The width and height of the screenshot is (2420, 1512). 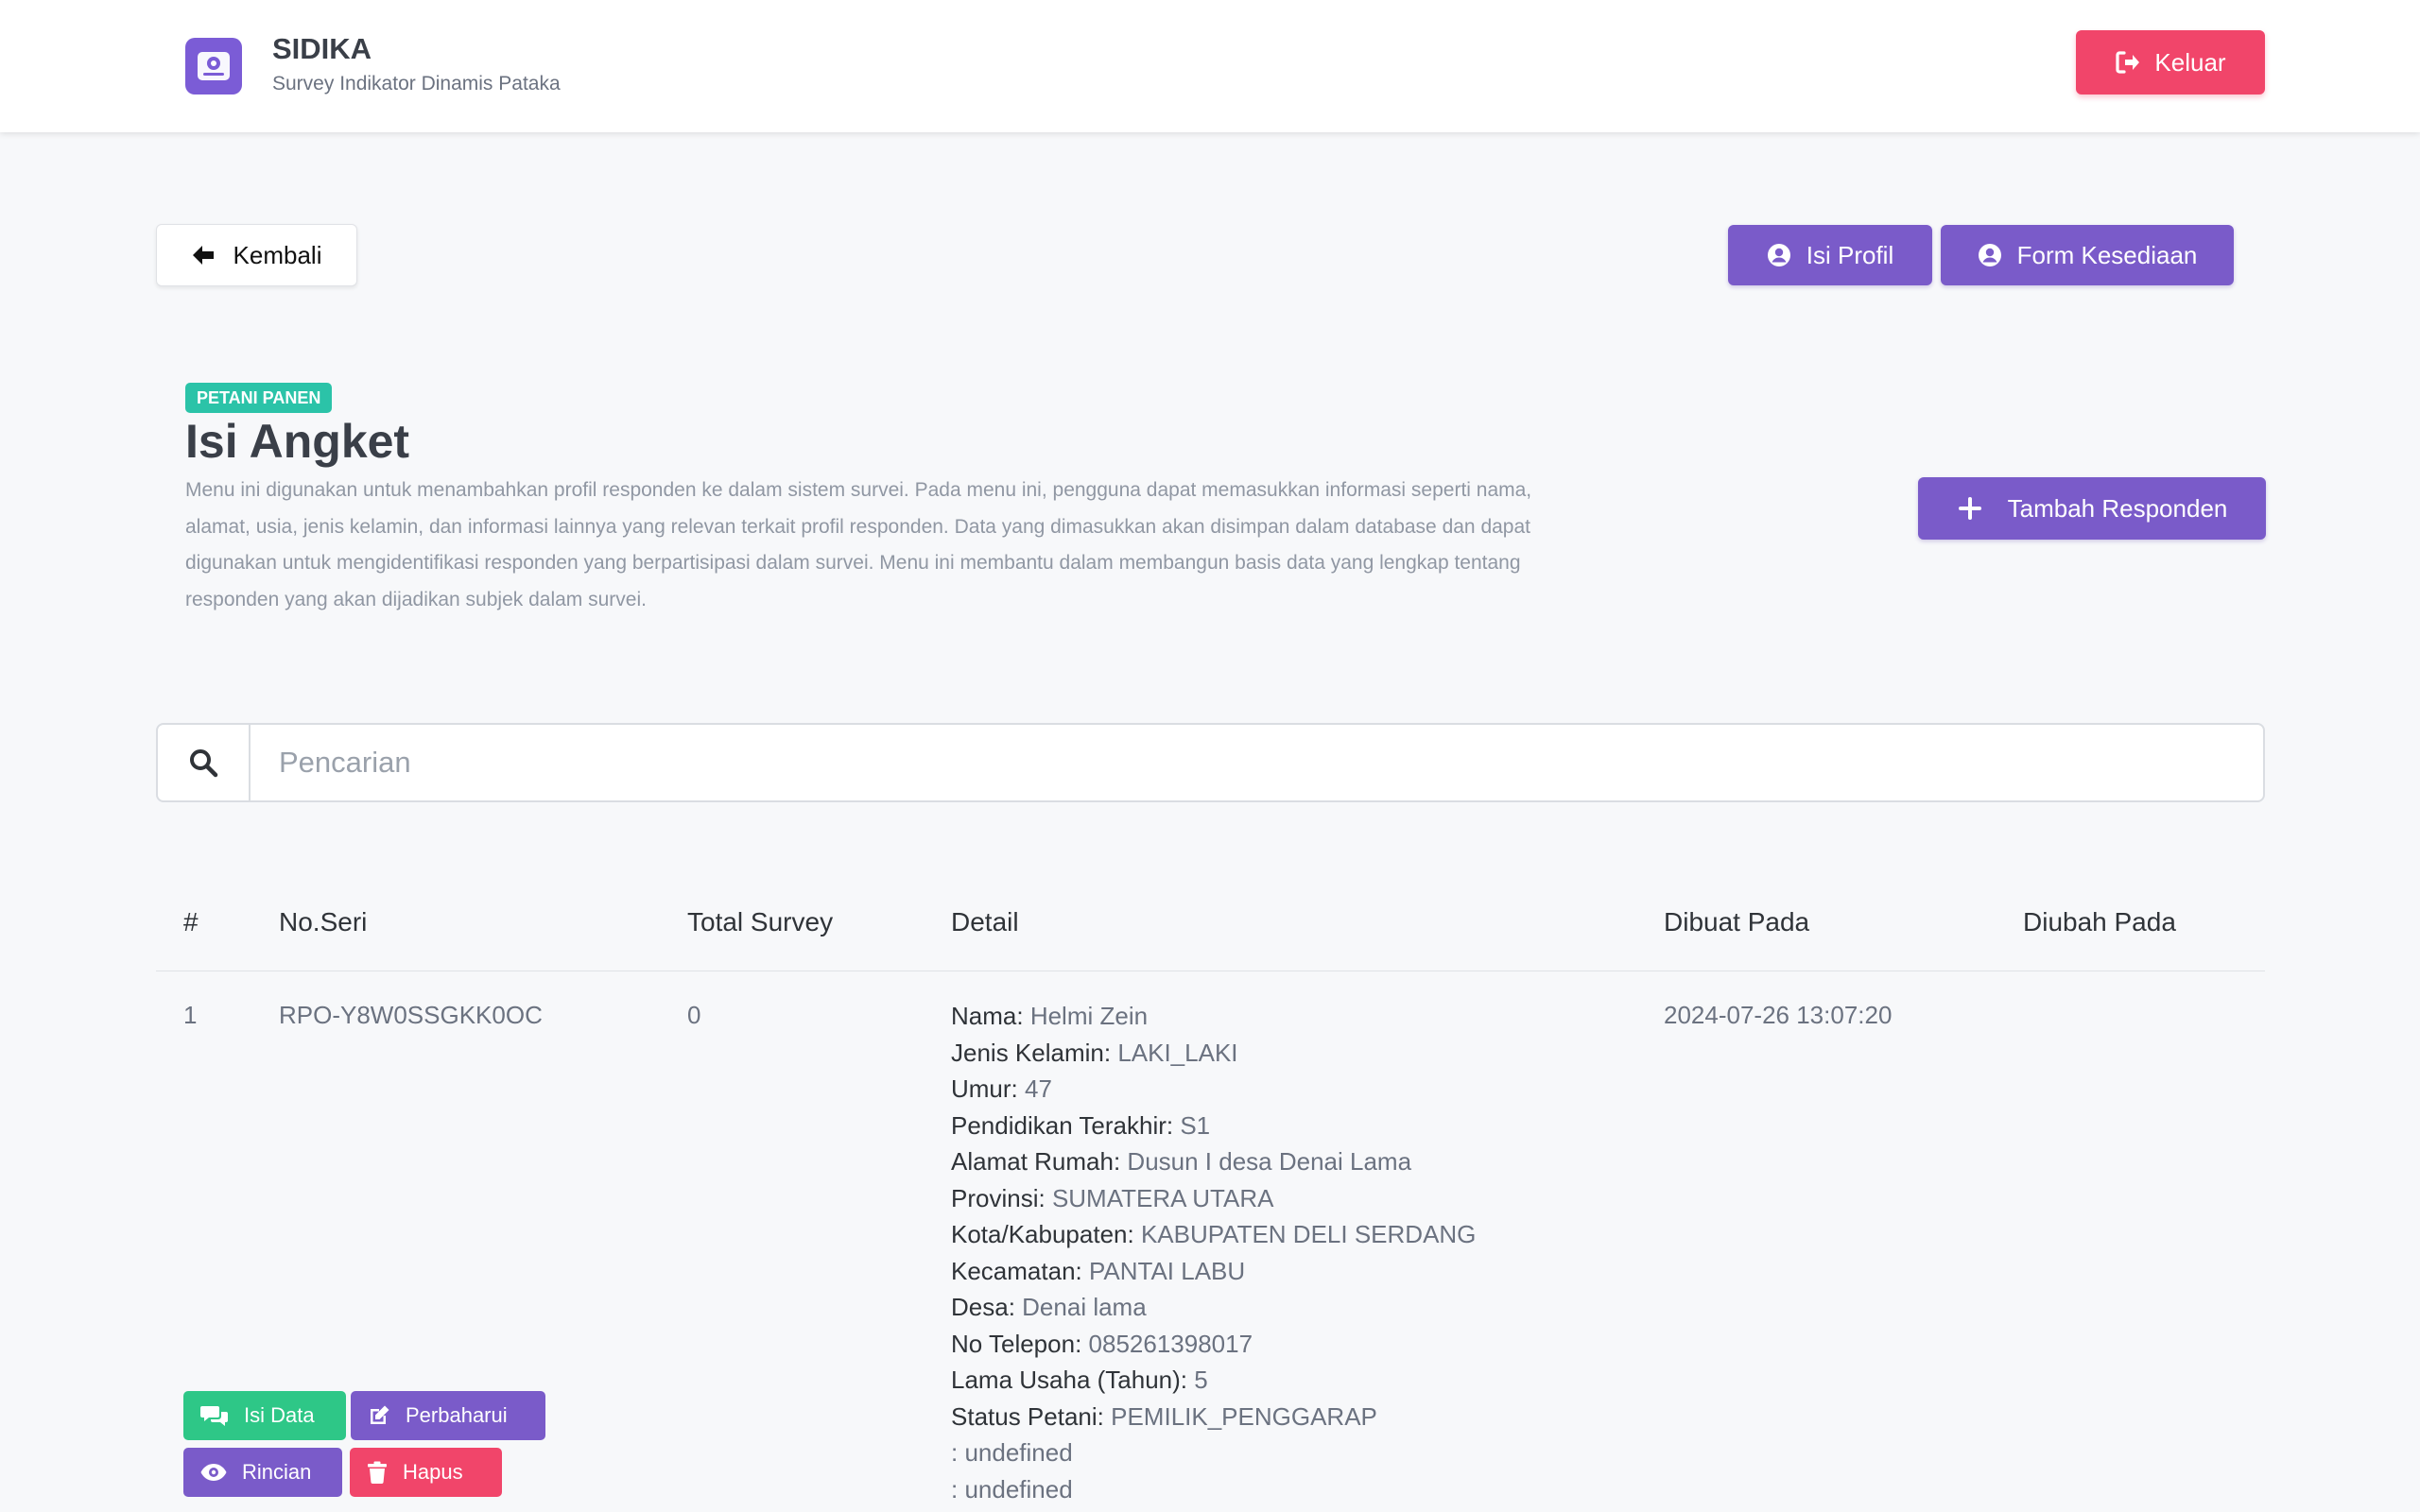 What do you see at coordinates (1779, 1015) in the screenshot?
I see `row-created-at: 2024-07-26 13:07:20` at bounding box center [1779, 1015].